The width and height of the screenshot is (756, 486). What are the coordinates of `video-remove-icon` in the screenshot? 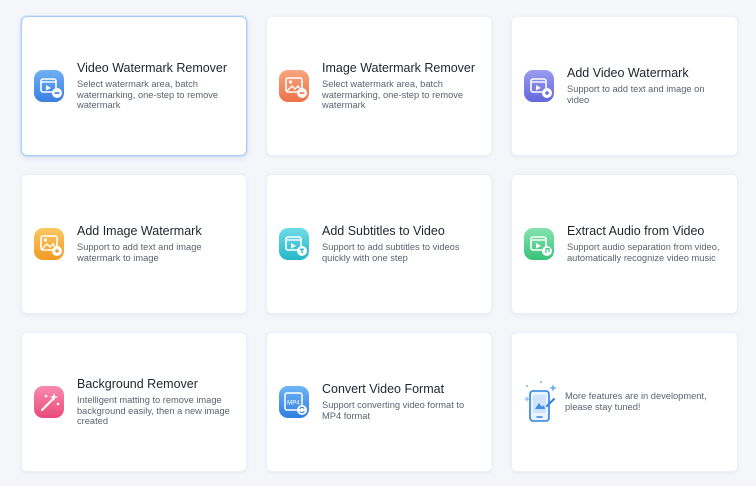 It's located at (49, 86).